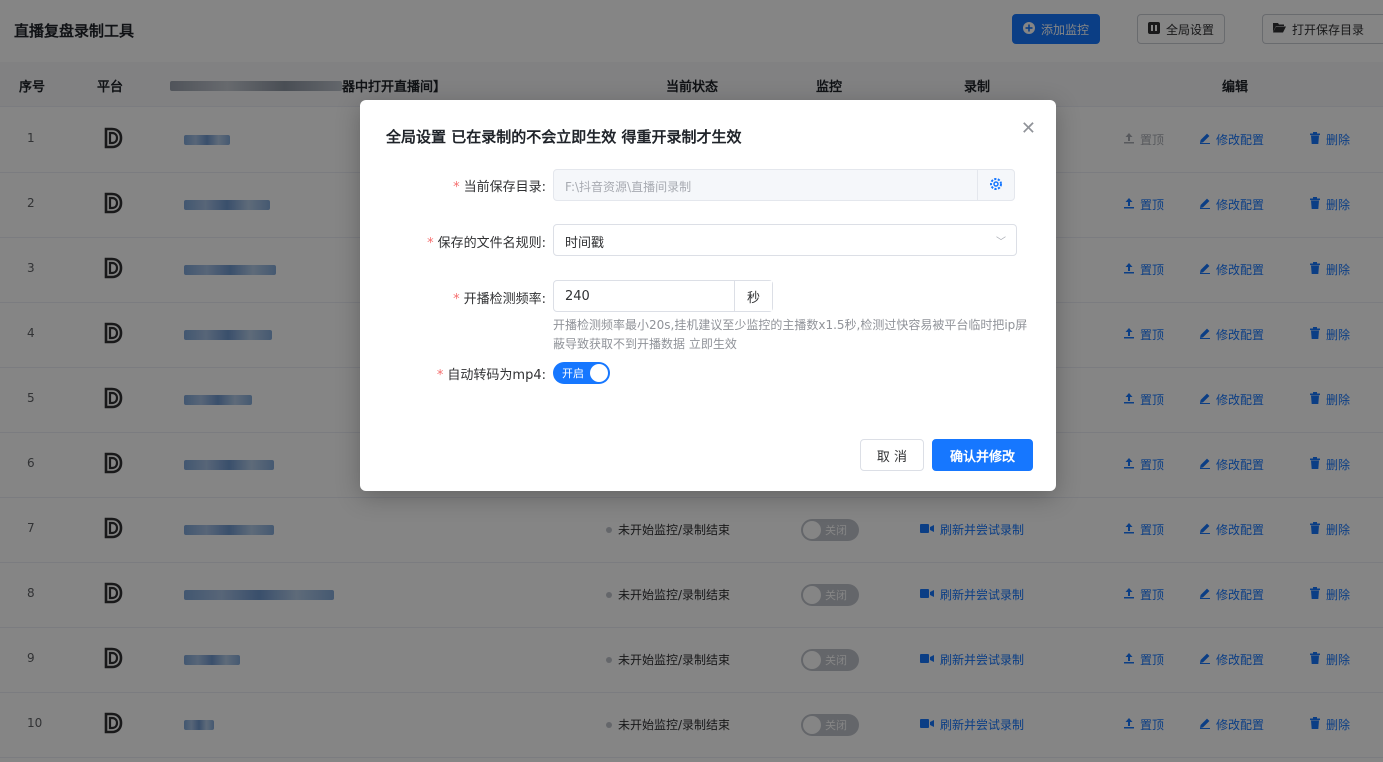 Image resolution: width=1383 pixels, height=762 pixels. I want to click on save-dir-label: * 当前保存目录:, so click(499, 187).